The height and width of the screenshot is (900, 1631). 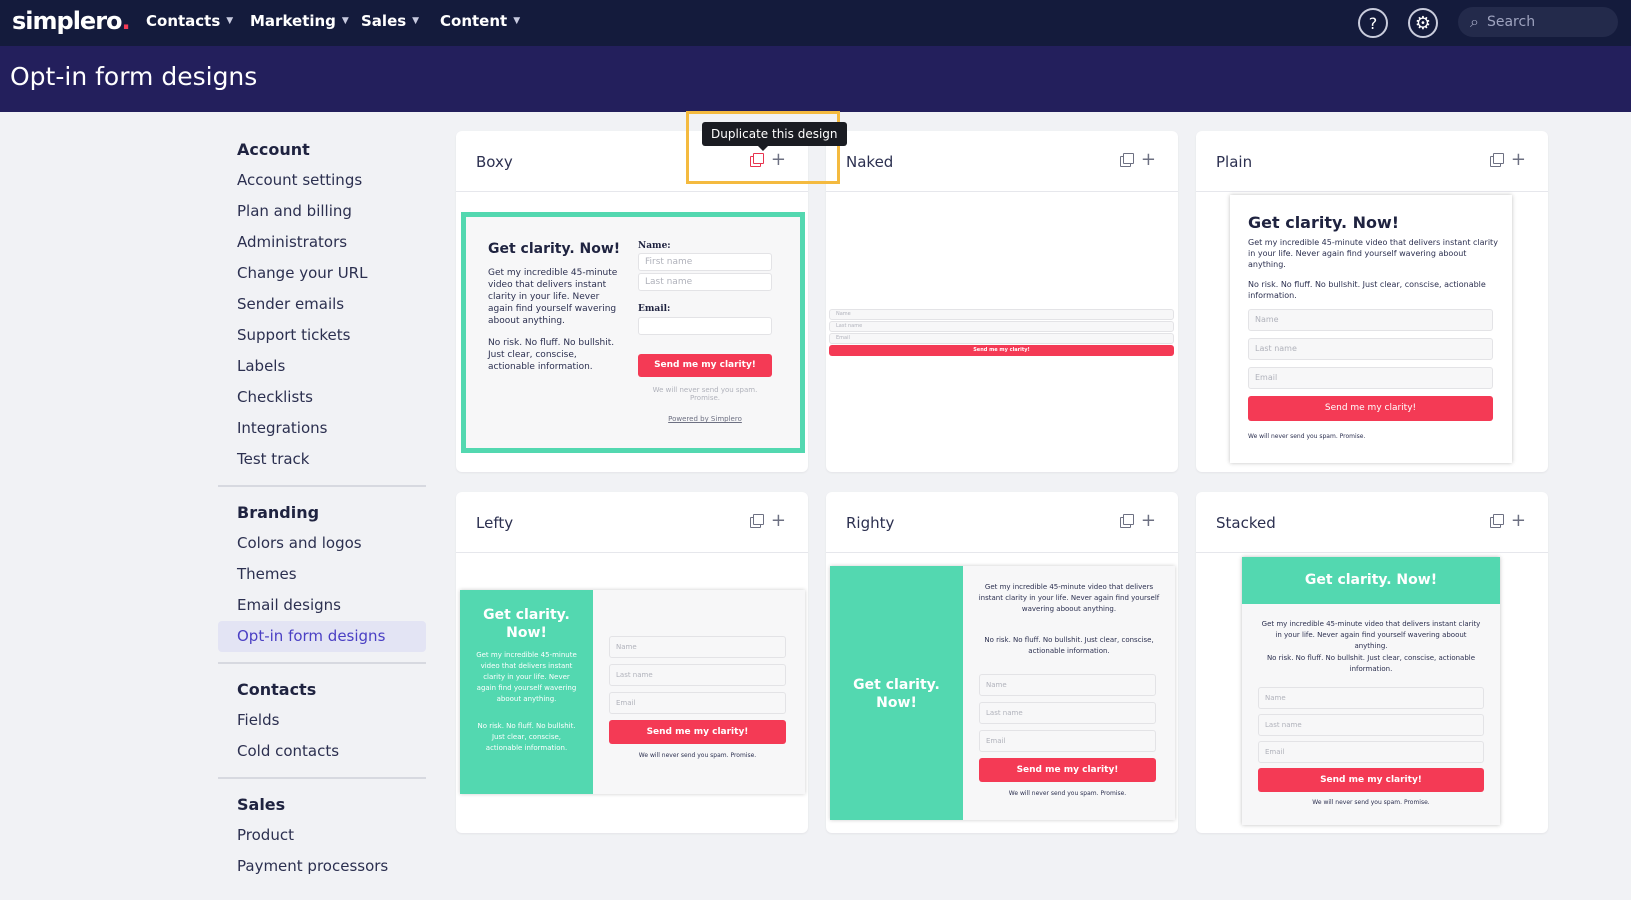 I want to click on nav-content: Content ▼, so click(x=480, y=21).